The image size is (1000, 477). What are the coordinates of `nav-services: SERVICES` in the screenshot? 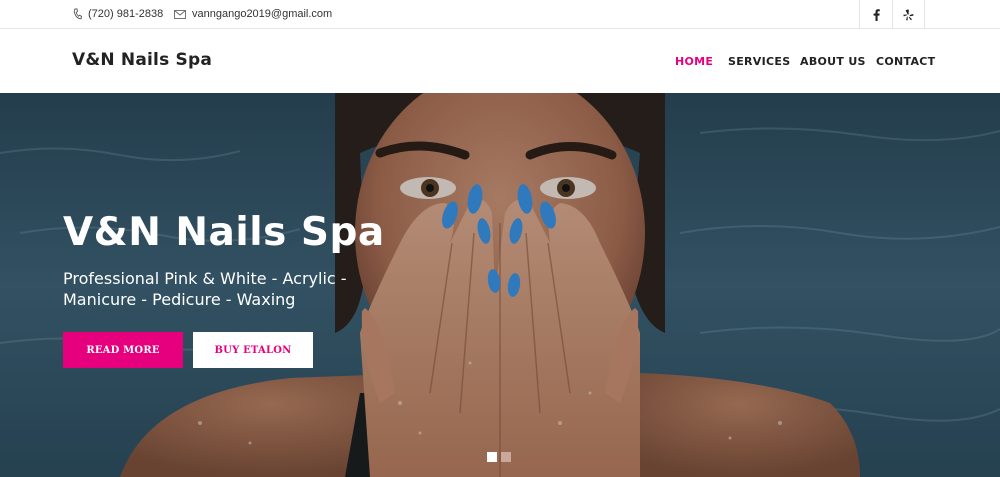 It's located at (759, 61).